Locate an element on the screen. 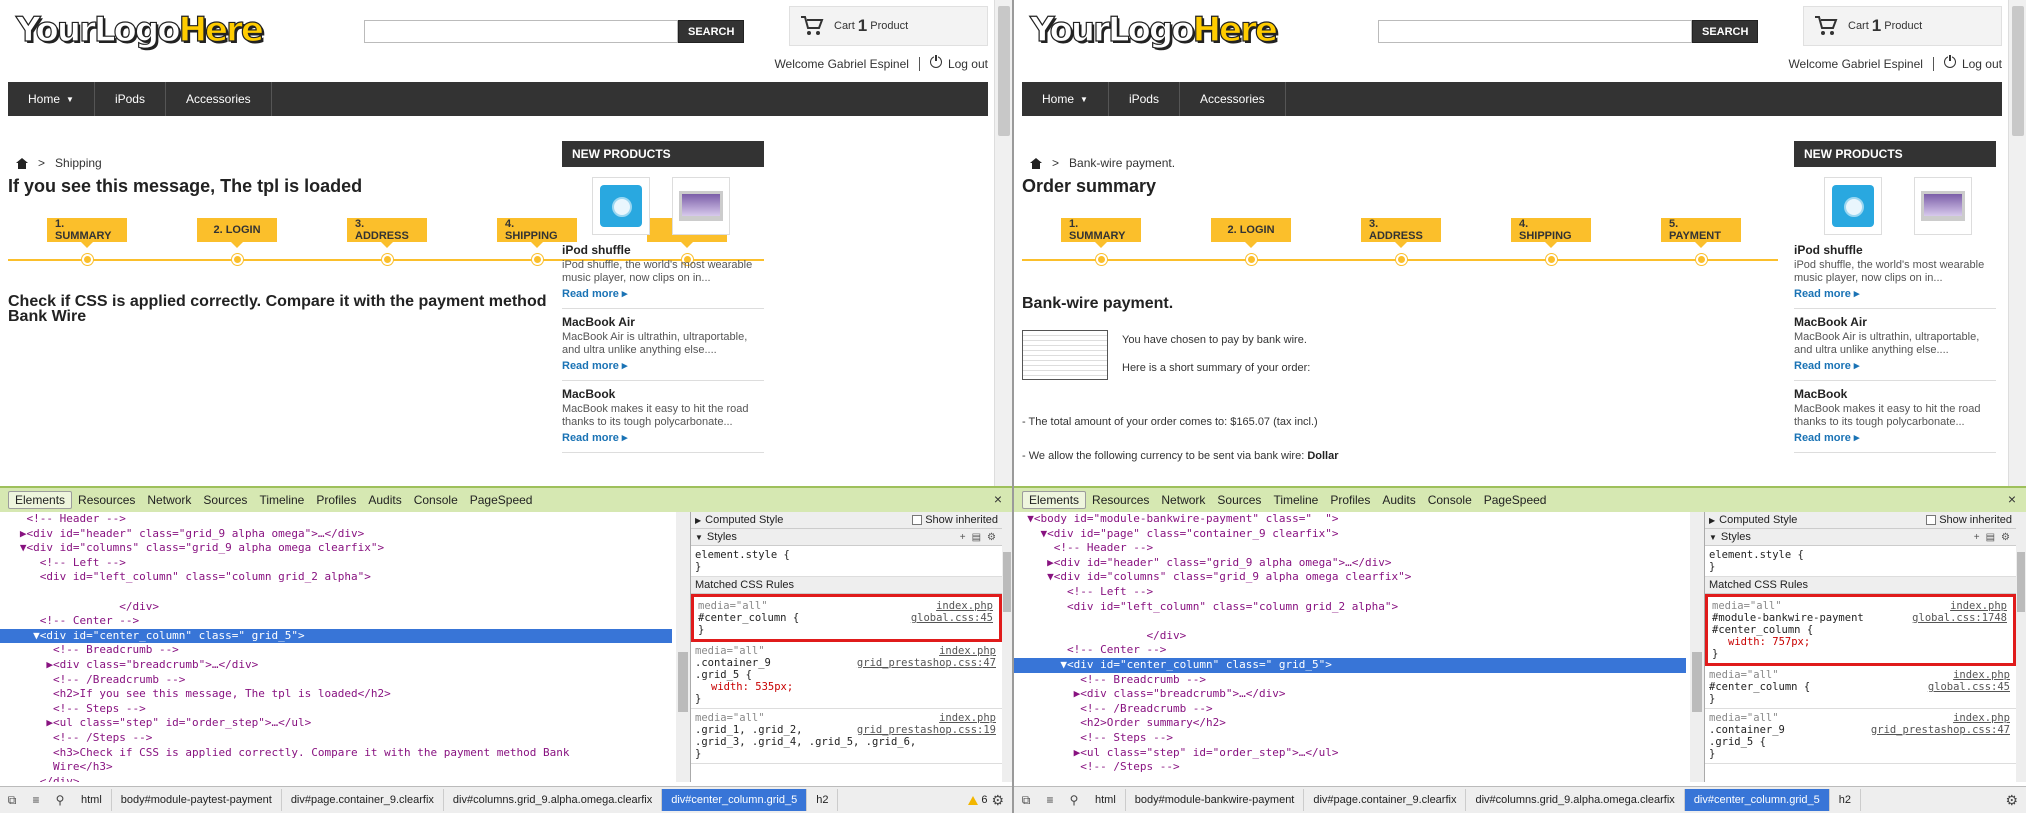  dom-node: Wire</h3> is located at coordinates (336, 767).